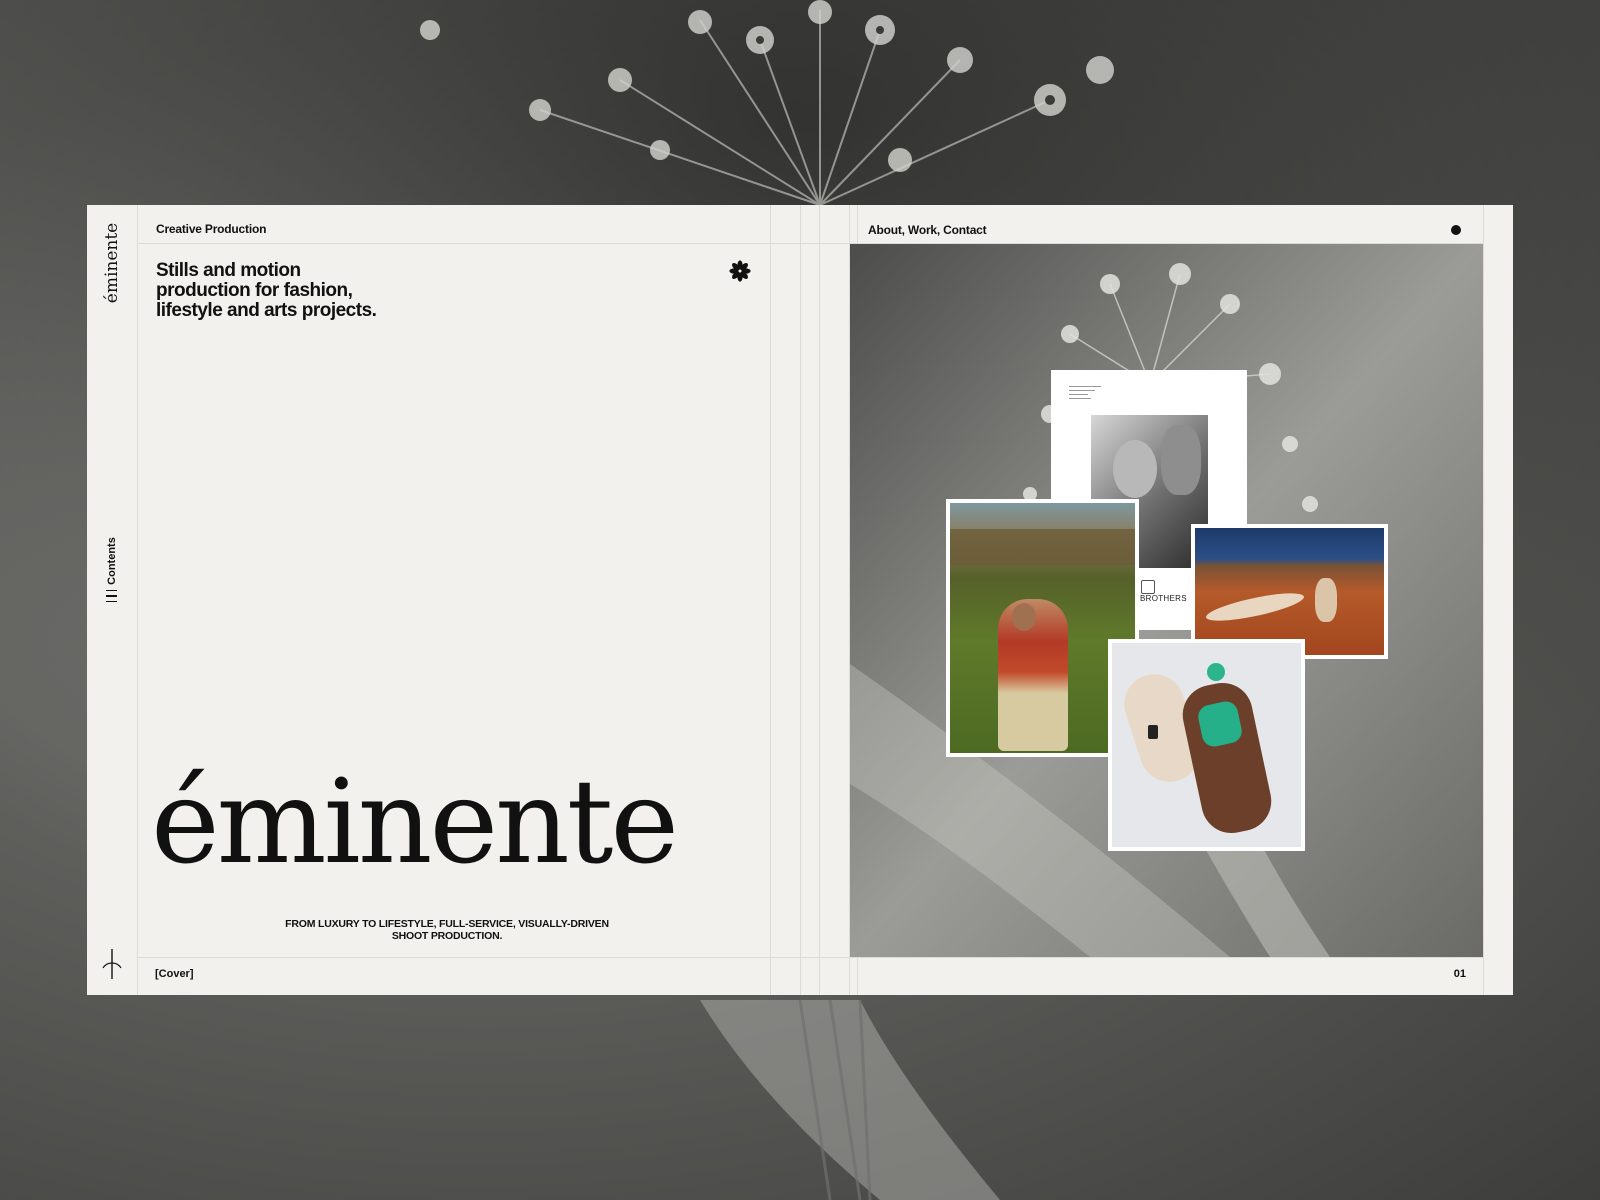 The height and width of the screenshot is (1200, 1600). I want to click on menu-lines-icon, so click(111, 598).